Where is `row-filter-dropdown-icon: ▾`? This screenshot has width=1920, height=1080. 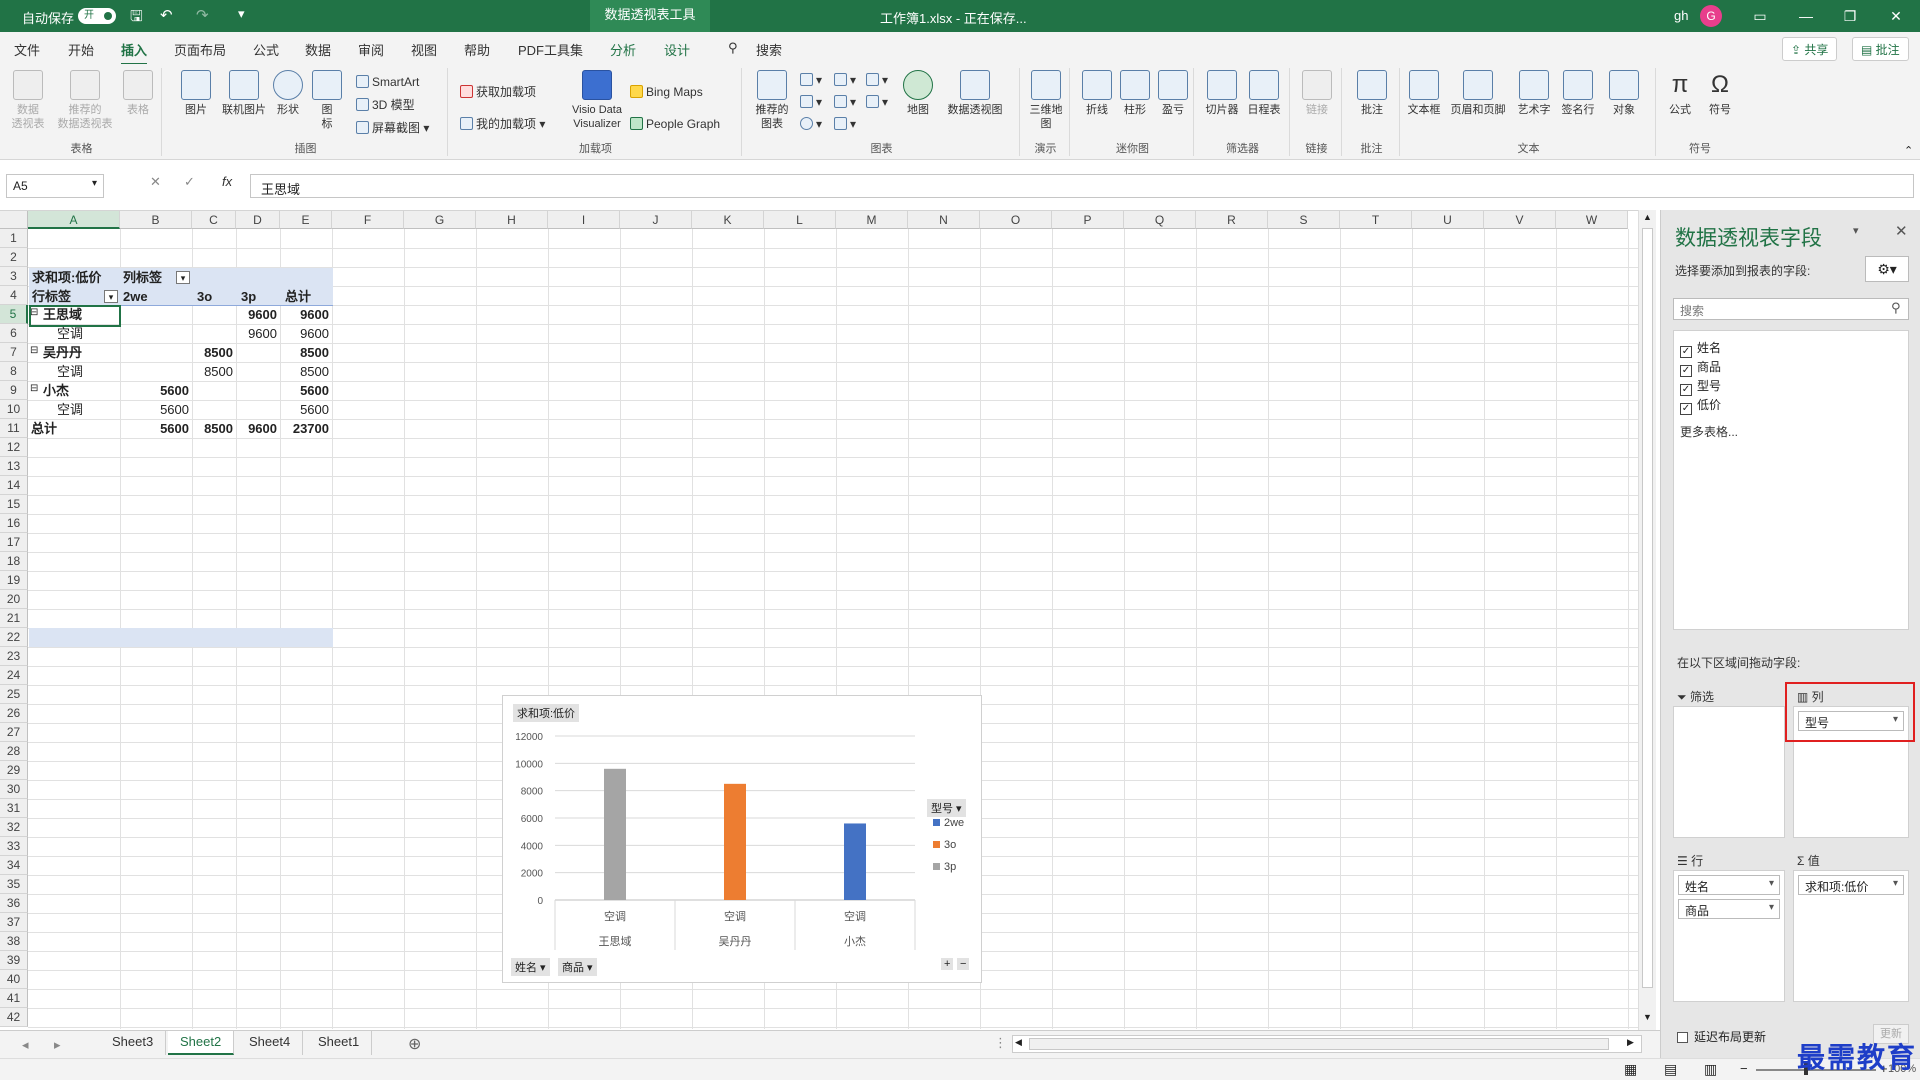 row-filter-dropdown-icon: ▾ is located at coordinates (111, 296).